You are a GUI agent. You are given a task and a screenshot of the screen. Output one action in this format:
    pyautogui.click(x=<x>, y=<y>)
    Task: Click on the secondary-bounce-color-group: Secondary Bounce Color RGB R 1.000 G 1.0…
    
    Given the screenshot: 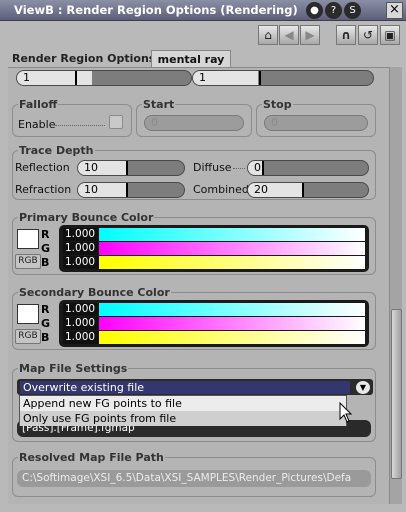 What is the action you would take?
    pyautogui.click(x=194, y=318)
    